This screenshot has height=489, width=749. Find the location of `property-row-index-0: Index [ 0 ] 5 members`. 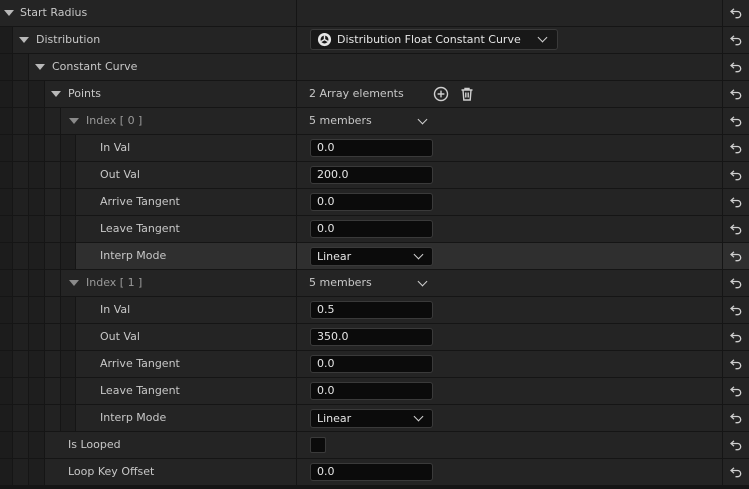

property-row-index-0: Index [ 0 ] 5 members is located at coordinates (374, 121).